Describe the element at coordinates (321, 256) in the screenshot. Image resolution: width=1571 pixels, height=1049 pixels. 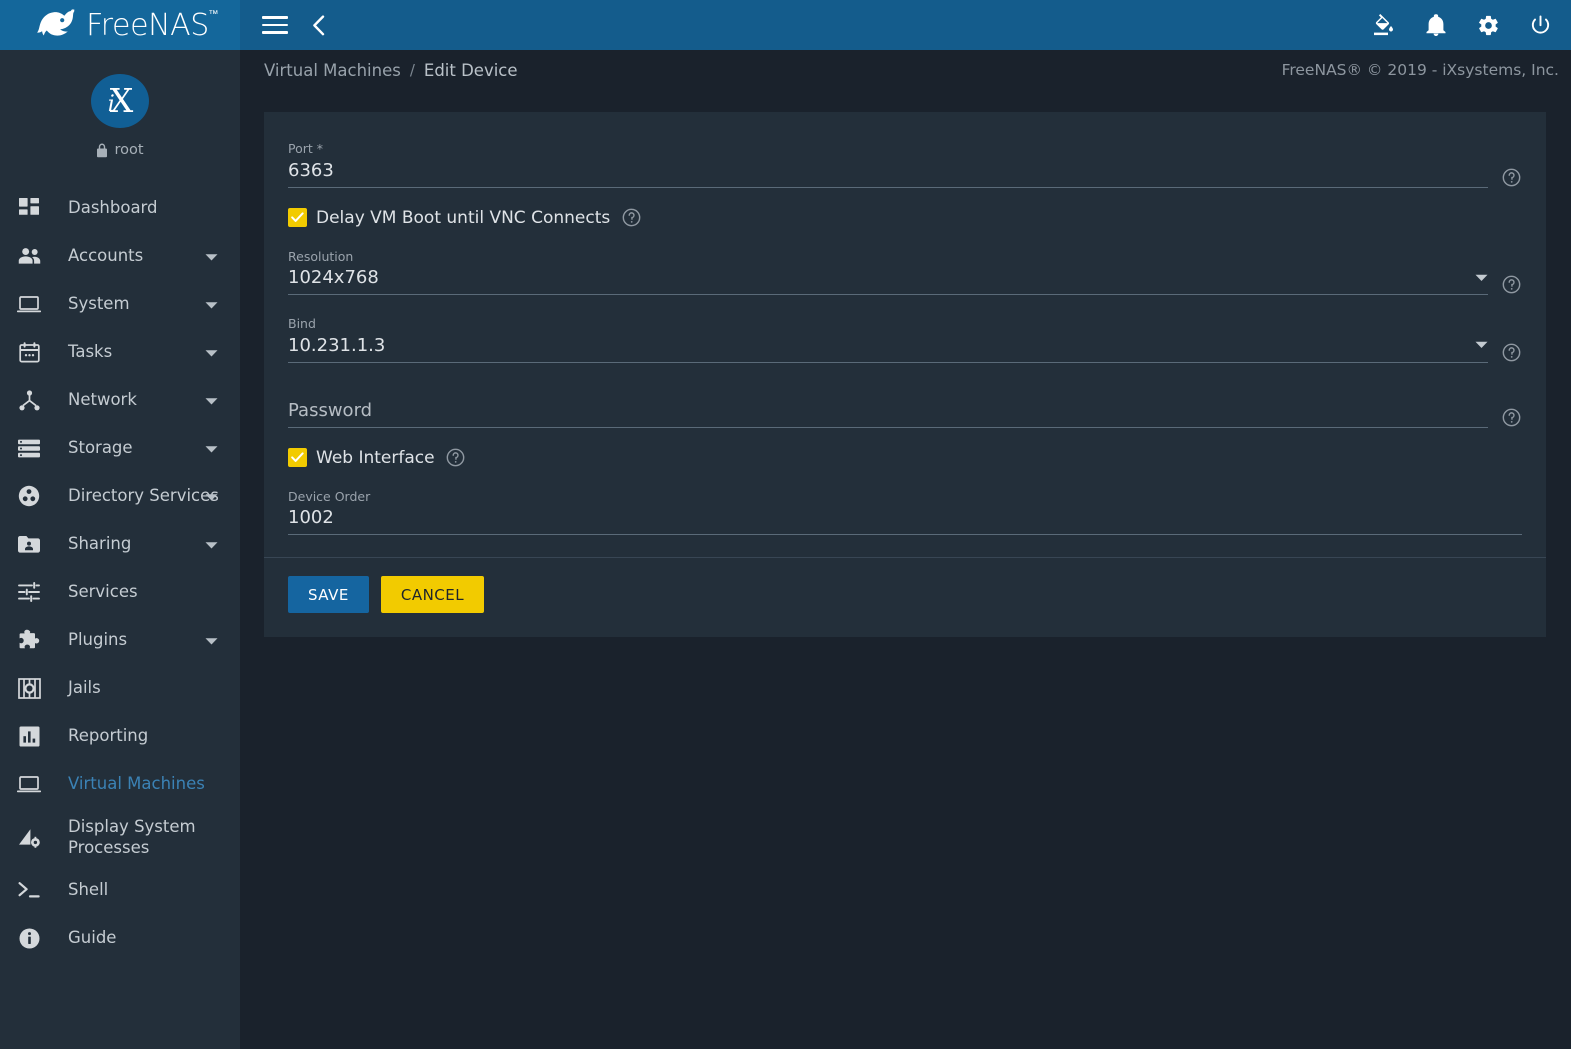
I see `resolution-label: Resolution` at that location.